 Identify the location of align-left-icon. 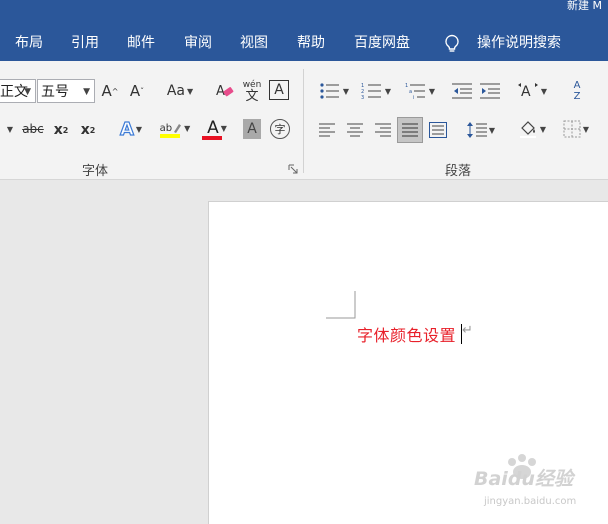
(327, 130).